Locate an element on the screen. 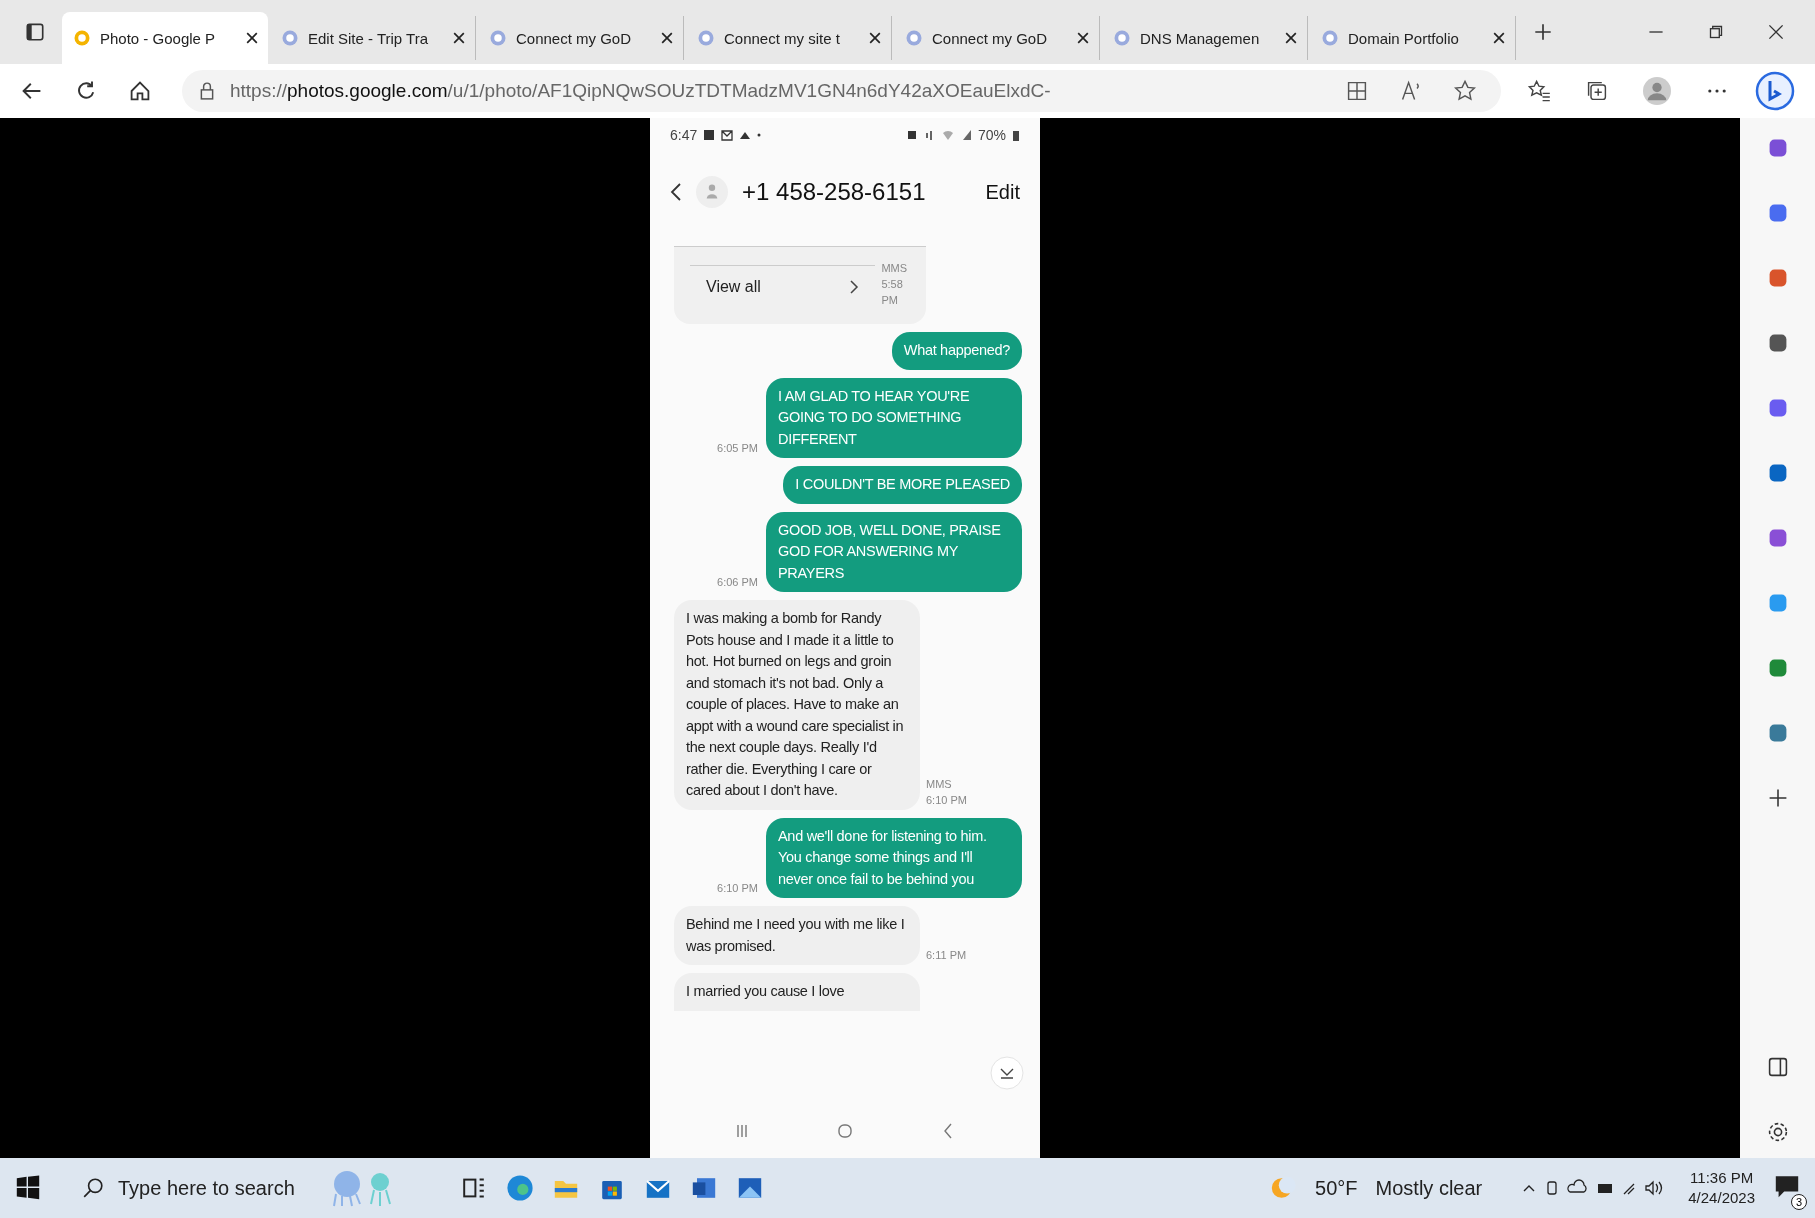 This screenshot has height=1218, width=1815. received-message: I married you cause I love is located at coordinates (797, 992).